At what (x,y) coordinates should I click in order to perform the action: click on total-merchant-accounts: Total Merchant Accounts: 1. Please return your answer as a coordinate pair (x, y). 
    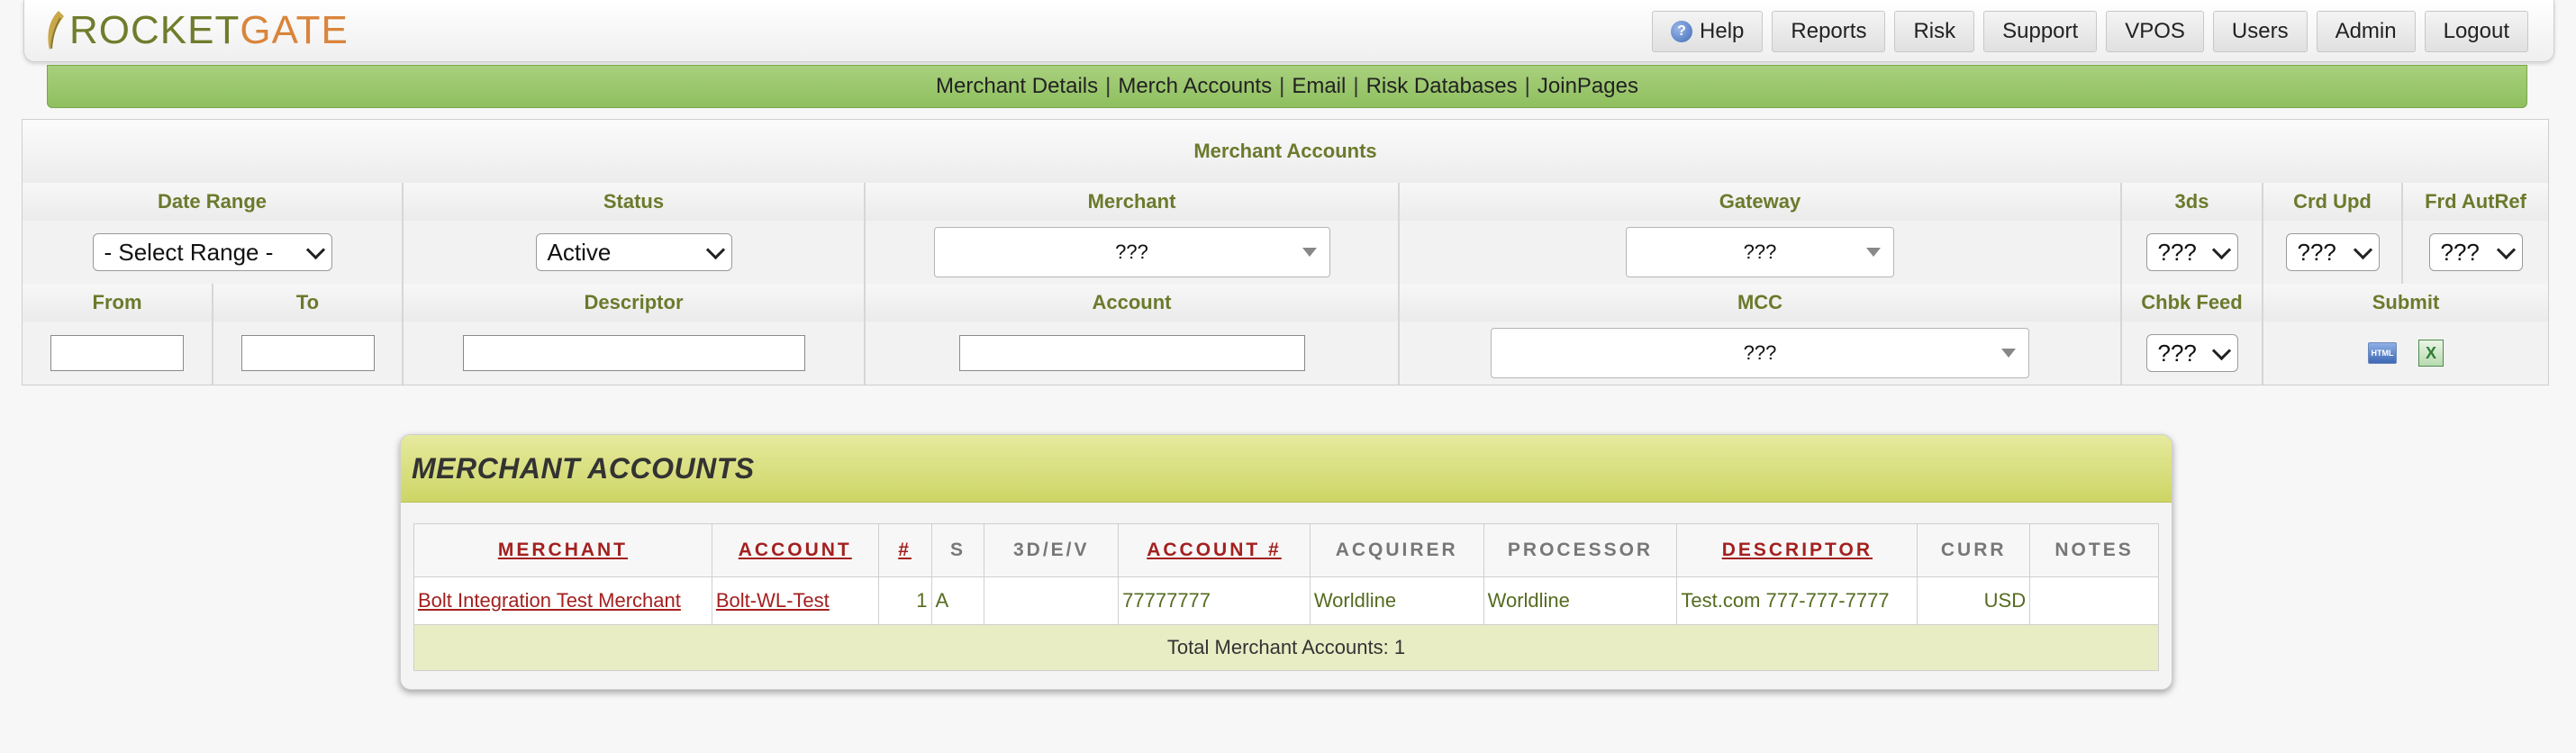
    Looking at the image, I should click on (1286, 647).